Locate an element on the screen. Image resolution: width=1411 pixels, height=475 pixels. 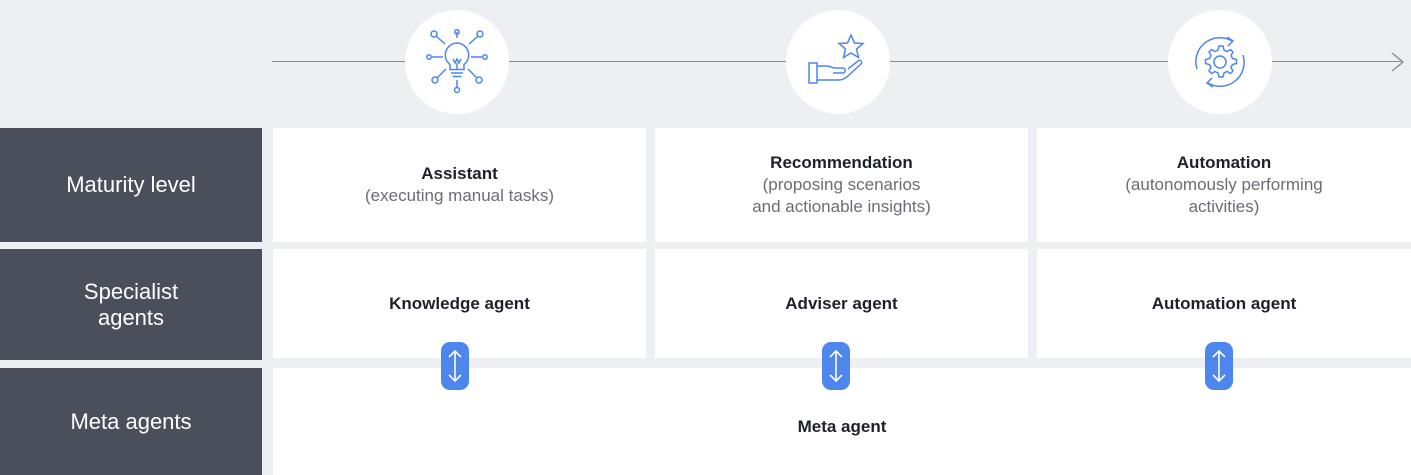
stage-assistant-icon-circle is located at coordinates (457, 62).